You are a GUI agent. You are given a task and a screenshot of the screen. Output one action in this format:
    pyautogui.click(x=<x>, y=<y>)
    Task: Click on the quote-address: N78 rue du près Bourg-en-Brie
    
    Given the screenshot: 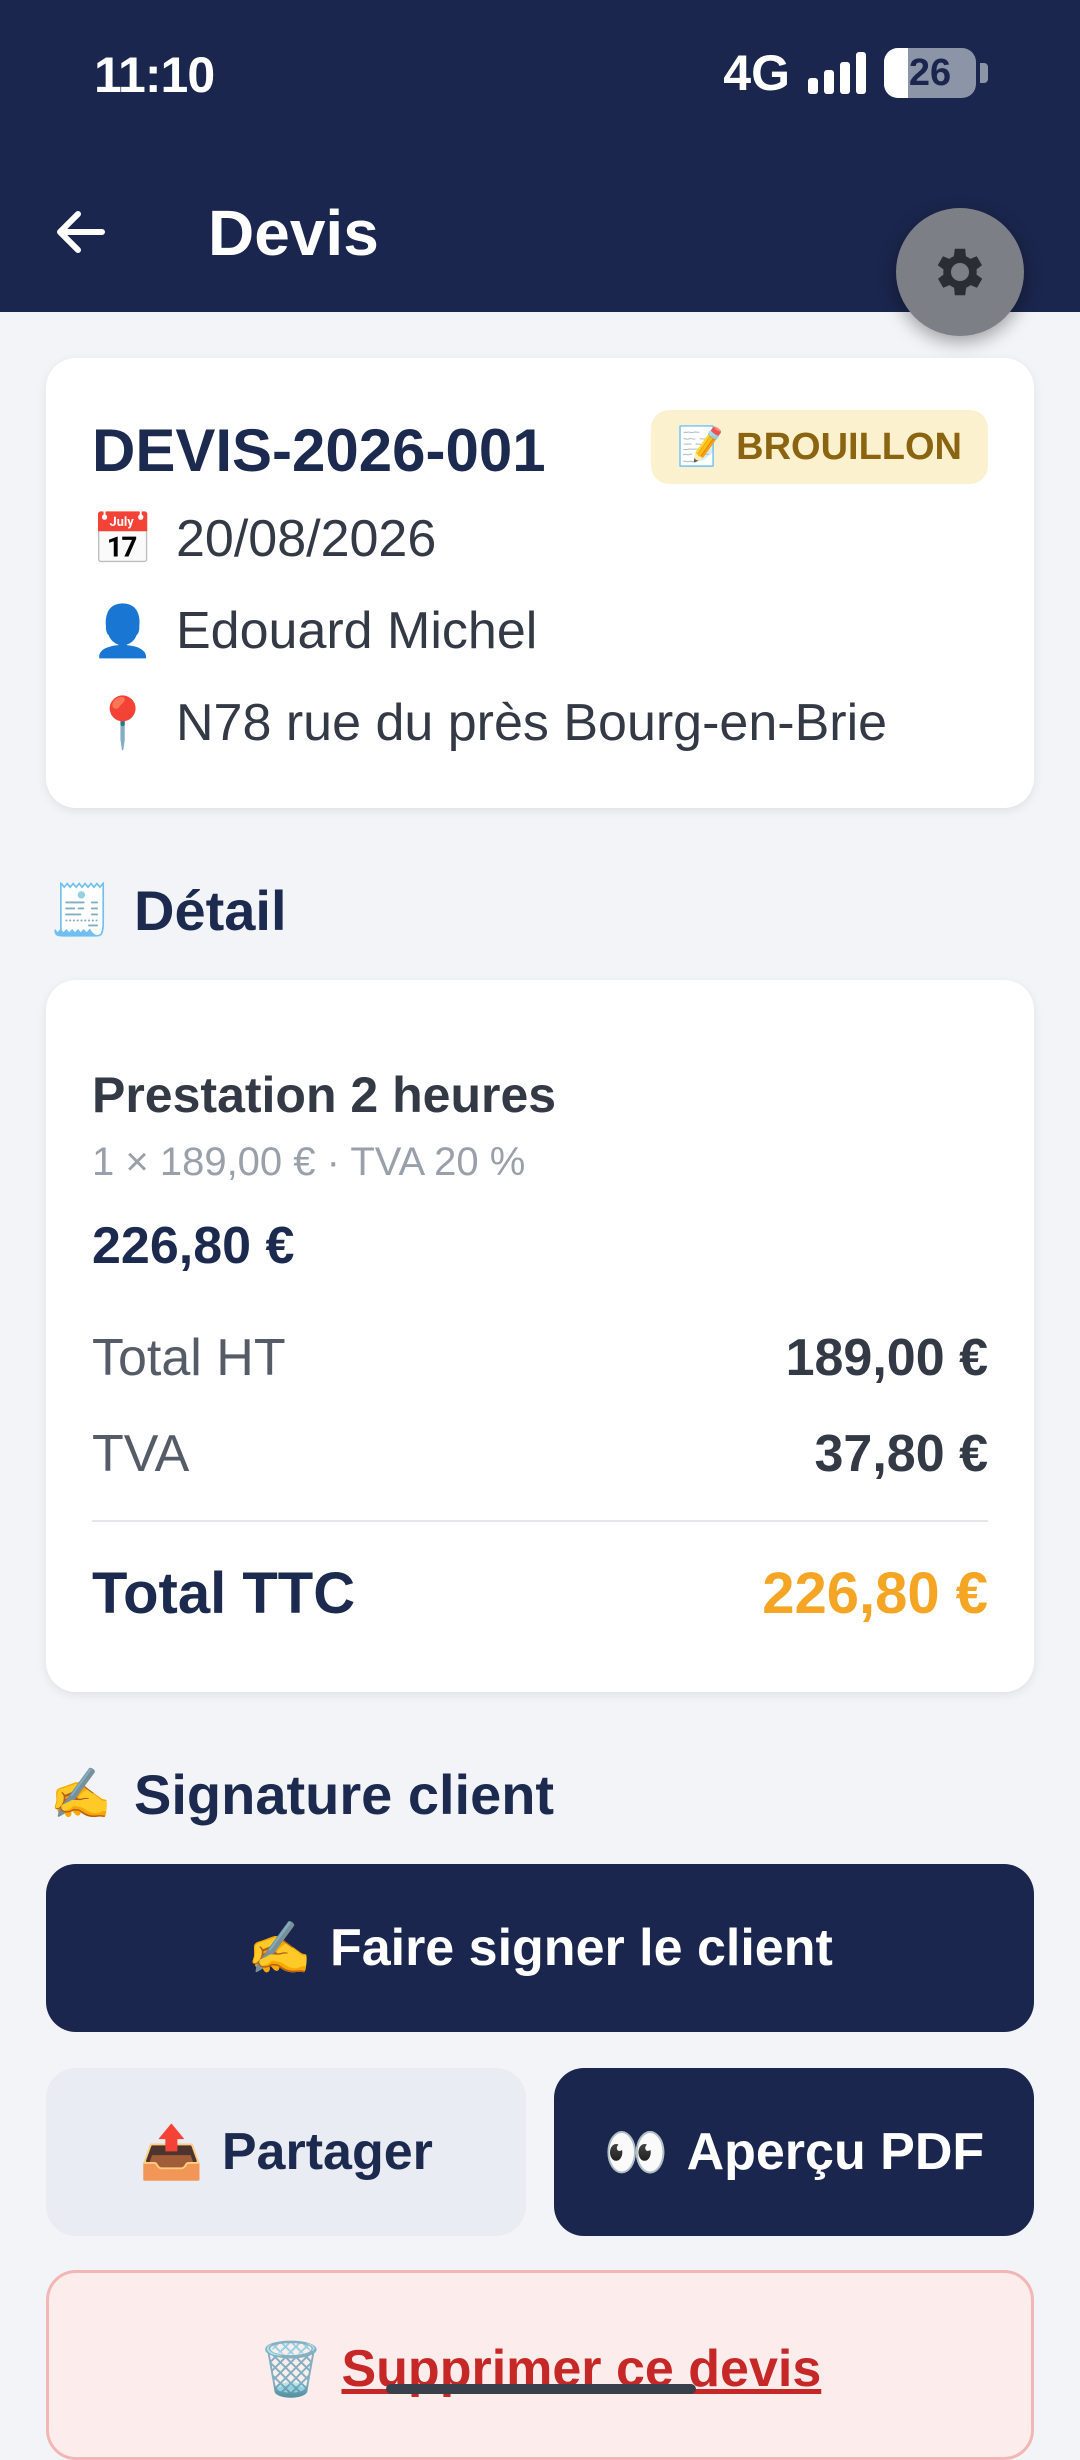 What is the action you would take?
    pyautogui.click(x=532, y=723)
    